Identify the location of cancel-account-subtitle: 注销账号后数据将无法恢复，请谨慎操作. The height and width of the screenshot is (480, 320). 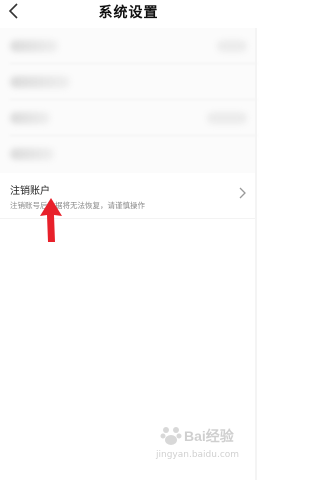
(77, 205).